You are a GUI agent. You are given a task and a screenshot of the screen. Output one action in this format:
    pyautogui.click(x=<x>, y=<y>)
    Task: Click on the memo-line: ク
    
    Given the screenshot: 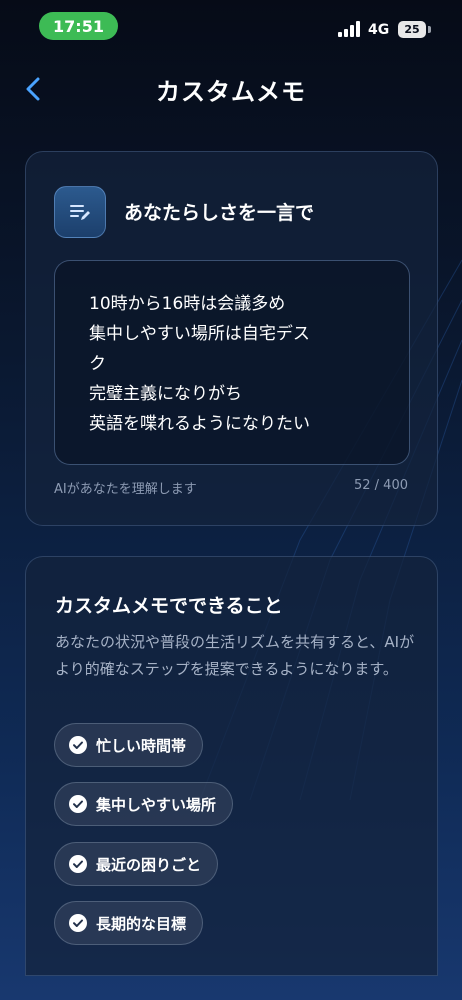 What is the action you would take?
    pyautogui.click(x=97, y=364)
    